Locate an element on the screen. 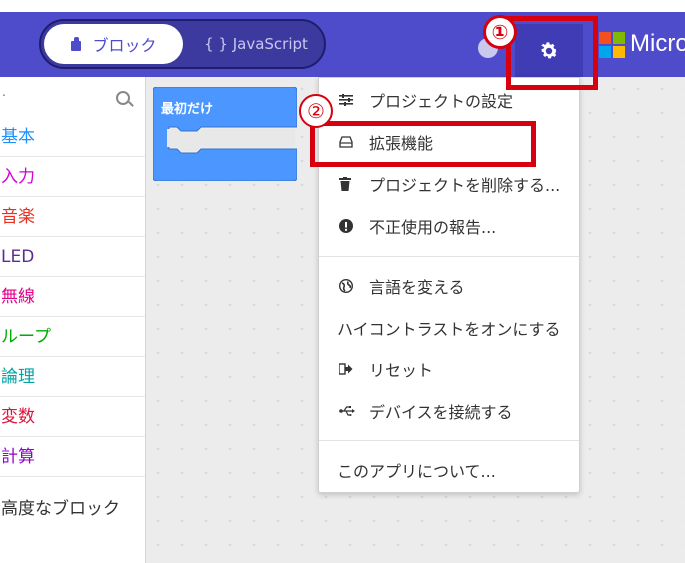 This screenshot has width=685, height=563. category-logic: 論理 is located at coordinates (72, 377).